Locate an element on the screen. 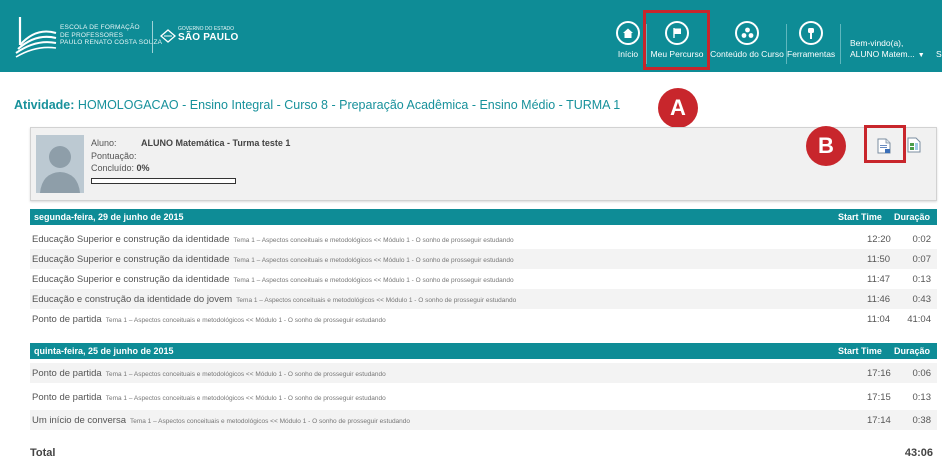 The image size is (942, 462). nav-conteudo-do-curso: Conteúdo do Curso is located at coordinates (747, 38).